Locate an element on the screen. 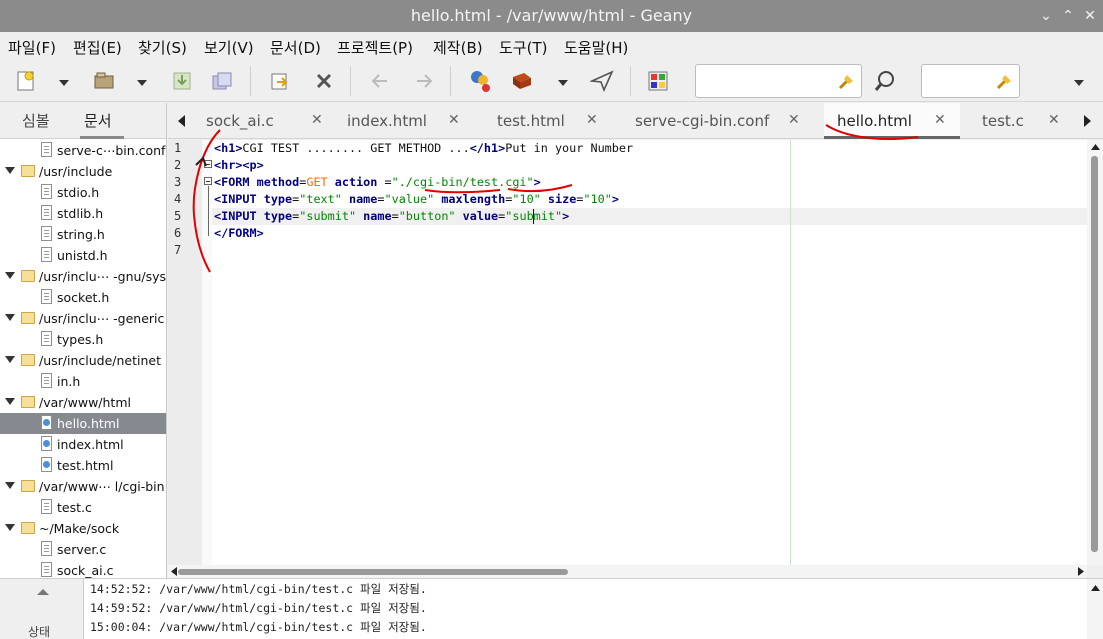 The height and width of the screenshot is (639, 1103). goto-line-input is located at coordinates (970, 81).